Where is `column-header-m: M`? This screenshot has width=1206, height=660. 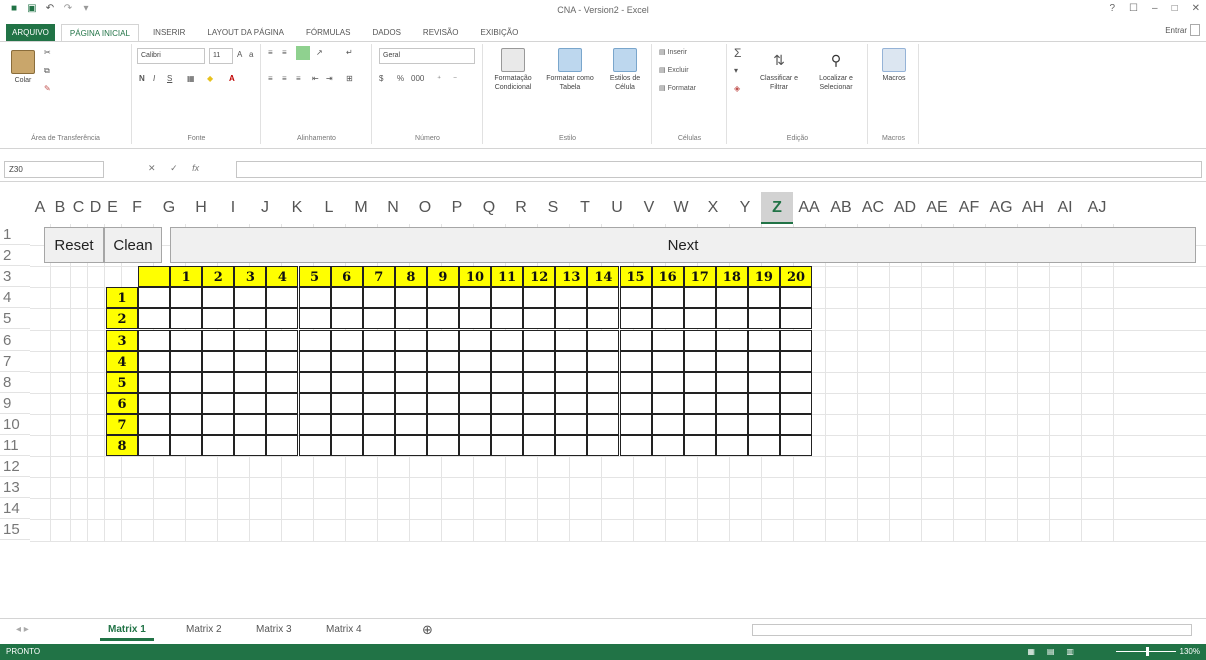
column-header-m: M is located at coordinates (361, 208).